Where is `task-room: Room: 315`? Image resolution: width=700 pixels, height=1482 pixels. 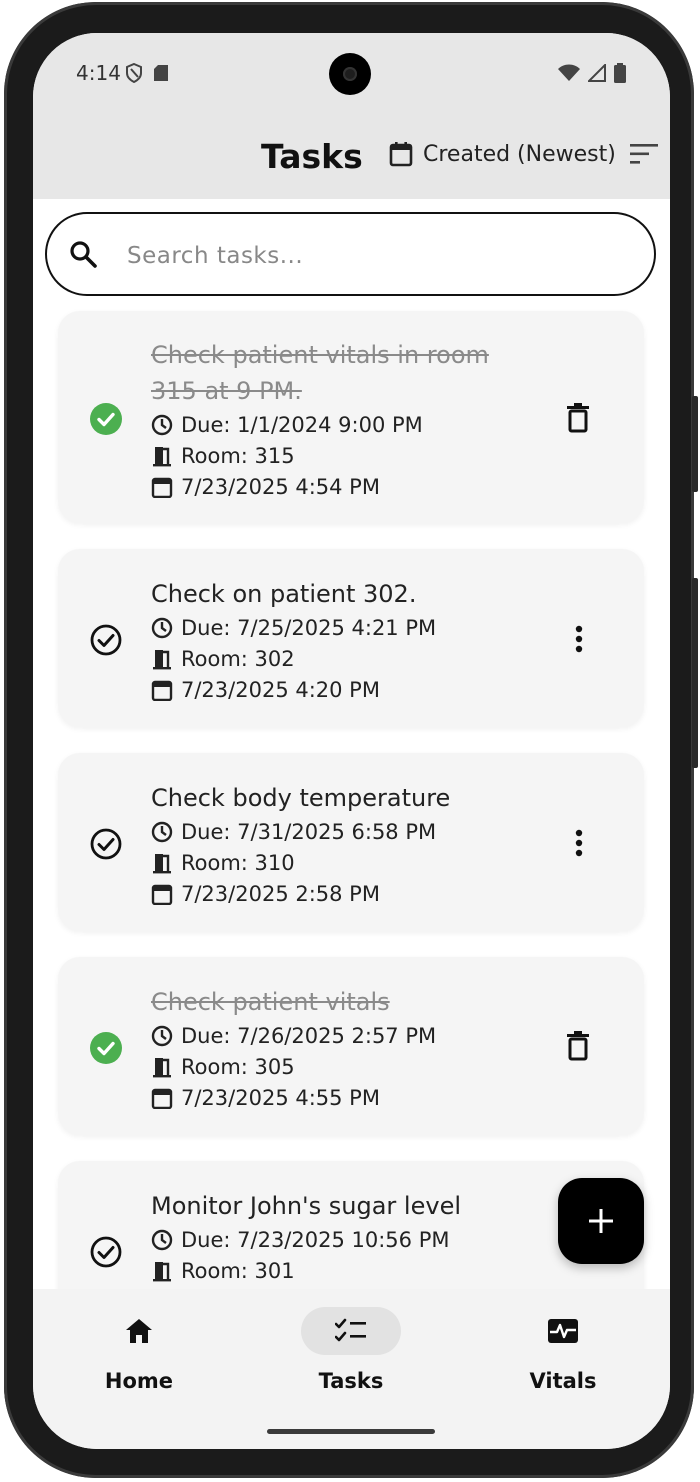
task-room: Room: 315 is located at coordinates (223, 456).